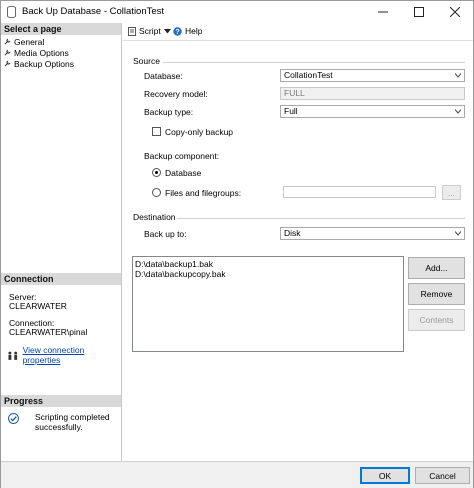  I want to click on close-button, so click(455, 12).